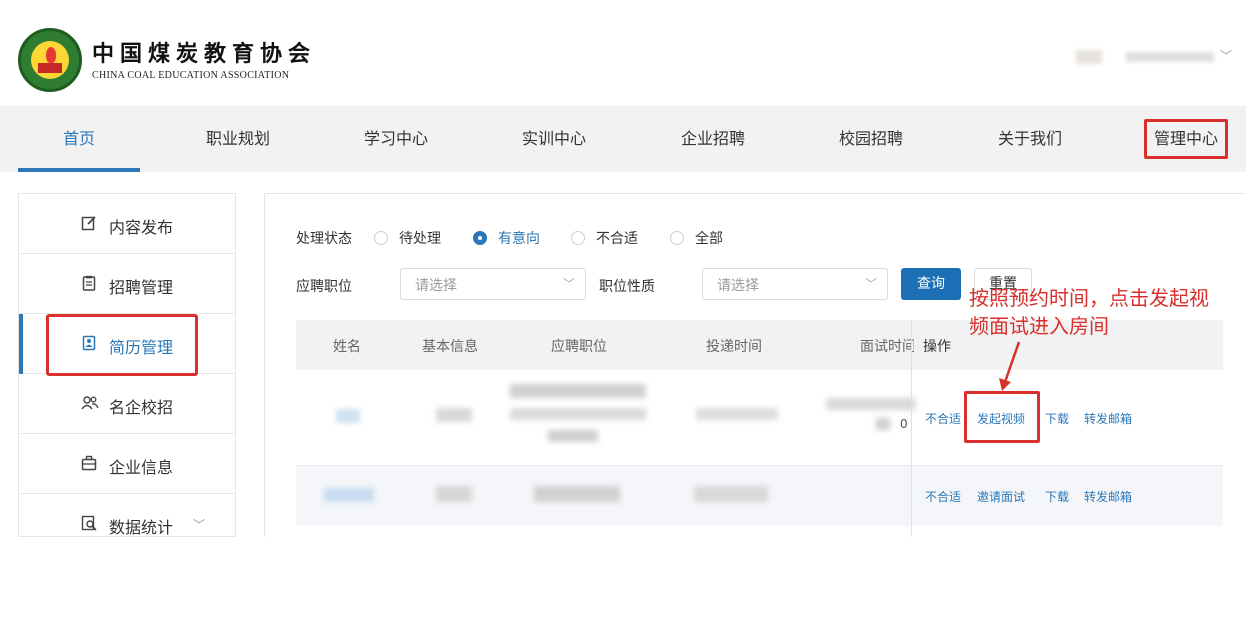  What do you see at coordinates (519, 238) in the screenshot?
I see `radio-interested-label: 有意向` at bounding box center [519, 238].